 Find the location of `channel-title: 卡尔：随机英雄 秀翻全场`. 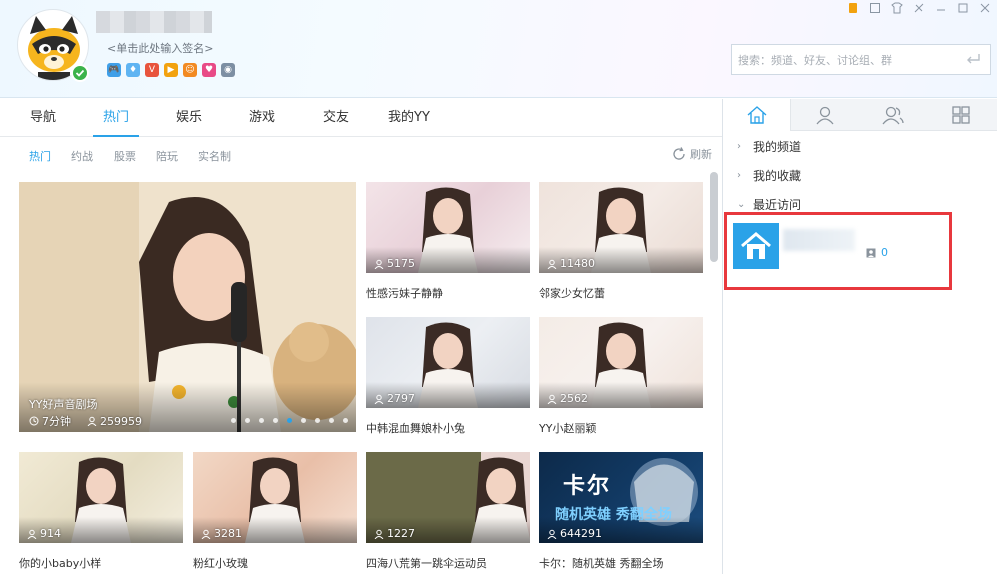

channel-title: 卡尔：随机英雄 秀翻全场 is located at coordinates (601, 563).